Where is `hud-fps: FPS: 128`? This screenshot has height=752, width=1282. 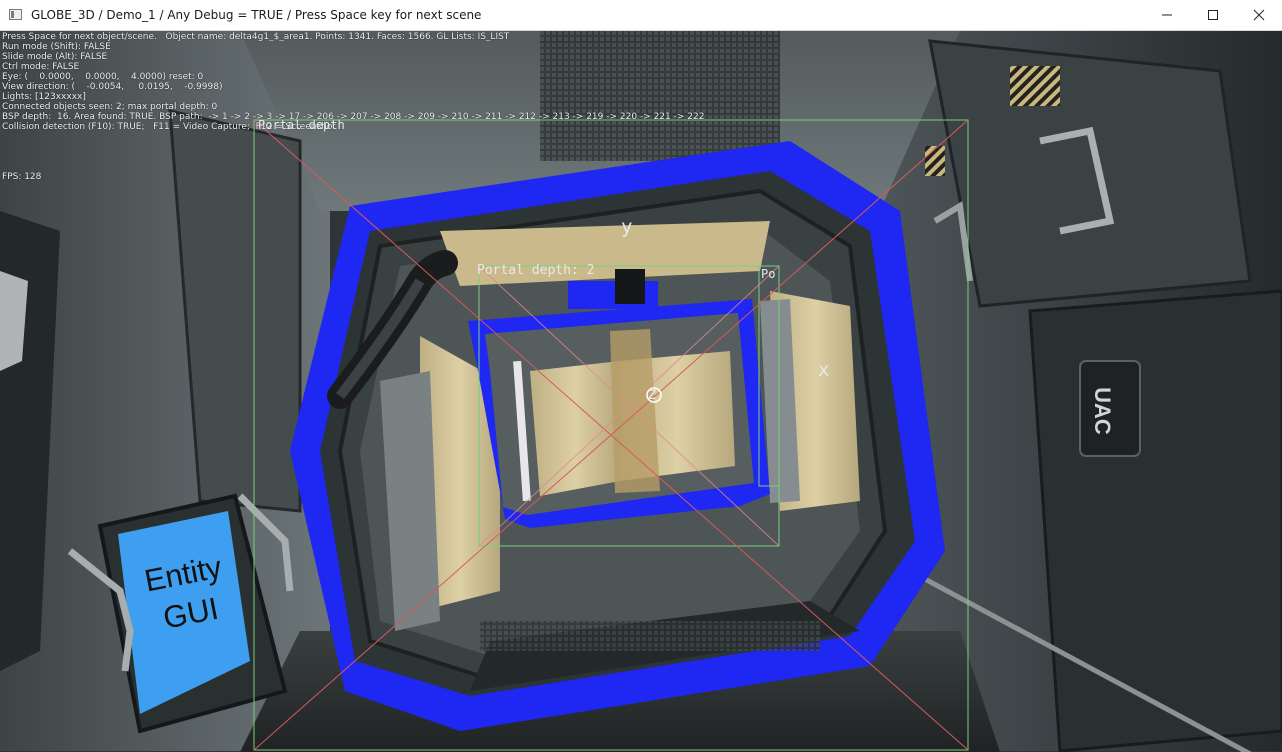
hud-fps: FPS: 128 is located at coordinates (22, 177).